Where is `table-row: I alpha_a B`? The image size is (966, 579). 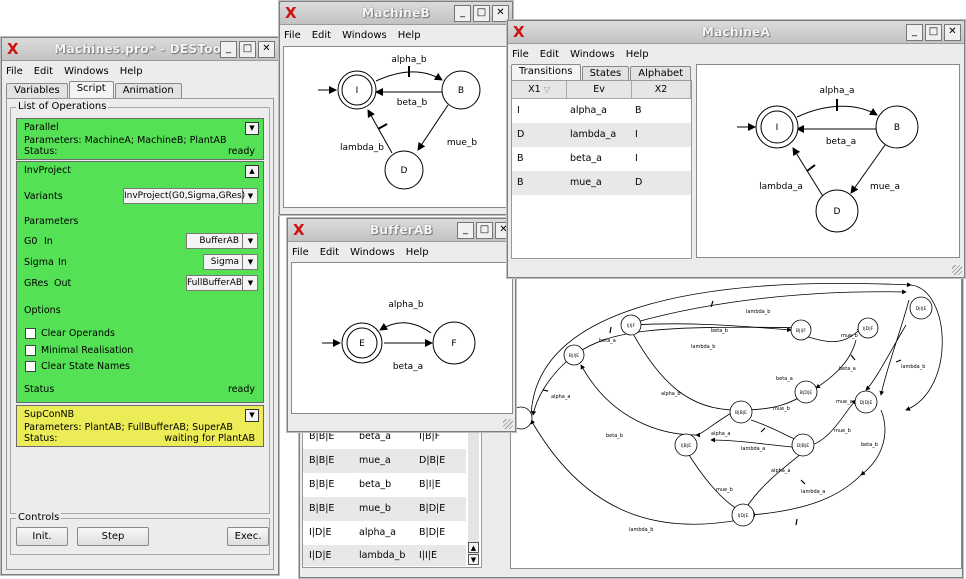
table-row: I alpha_a B is located at coordinates (601, 111).